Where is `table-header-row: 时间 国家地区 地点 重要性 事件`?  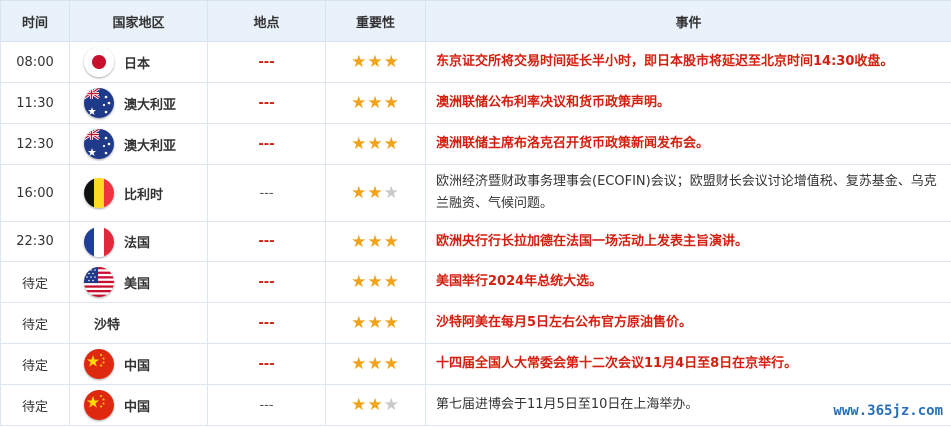 table-header-row: 时间 国家地区 地点 重要性 事件 is located at coordinates (475, 21).